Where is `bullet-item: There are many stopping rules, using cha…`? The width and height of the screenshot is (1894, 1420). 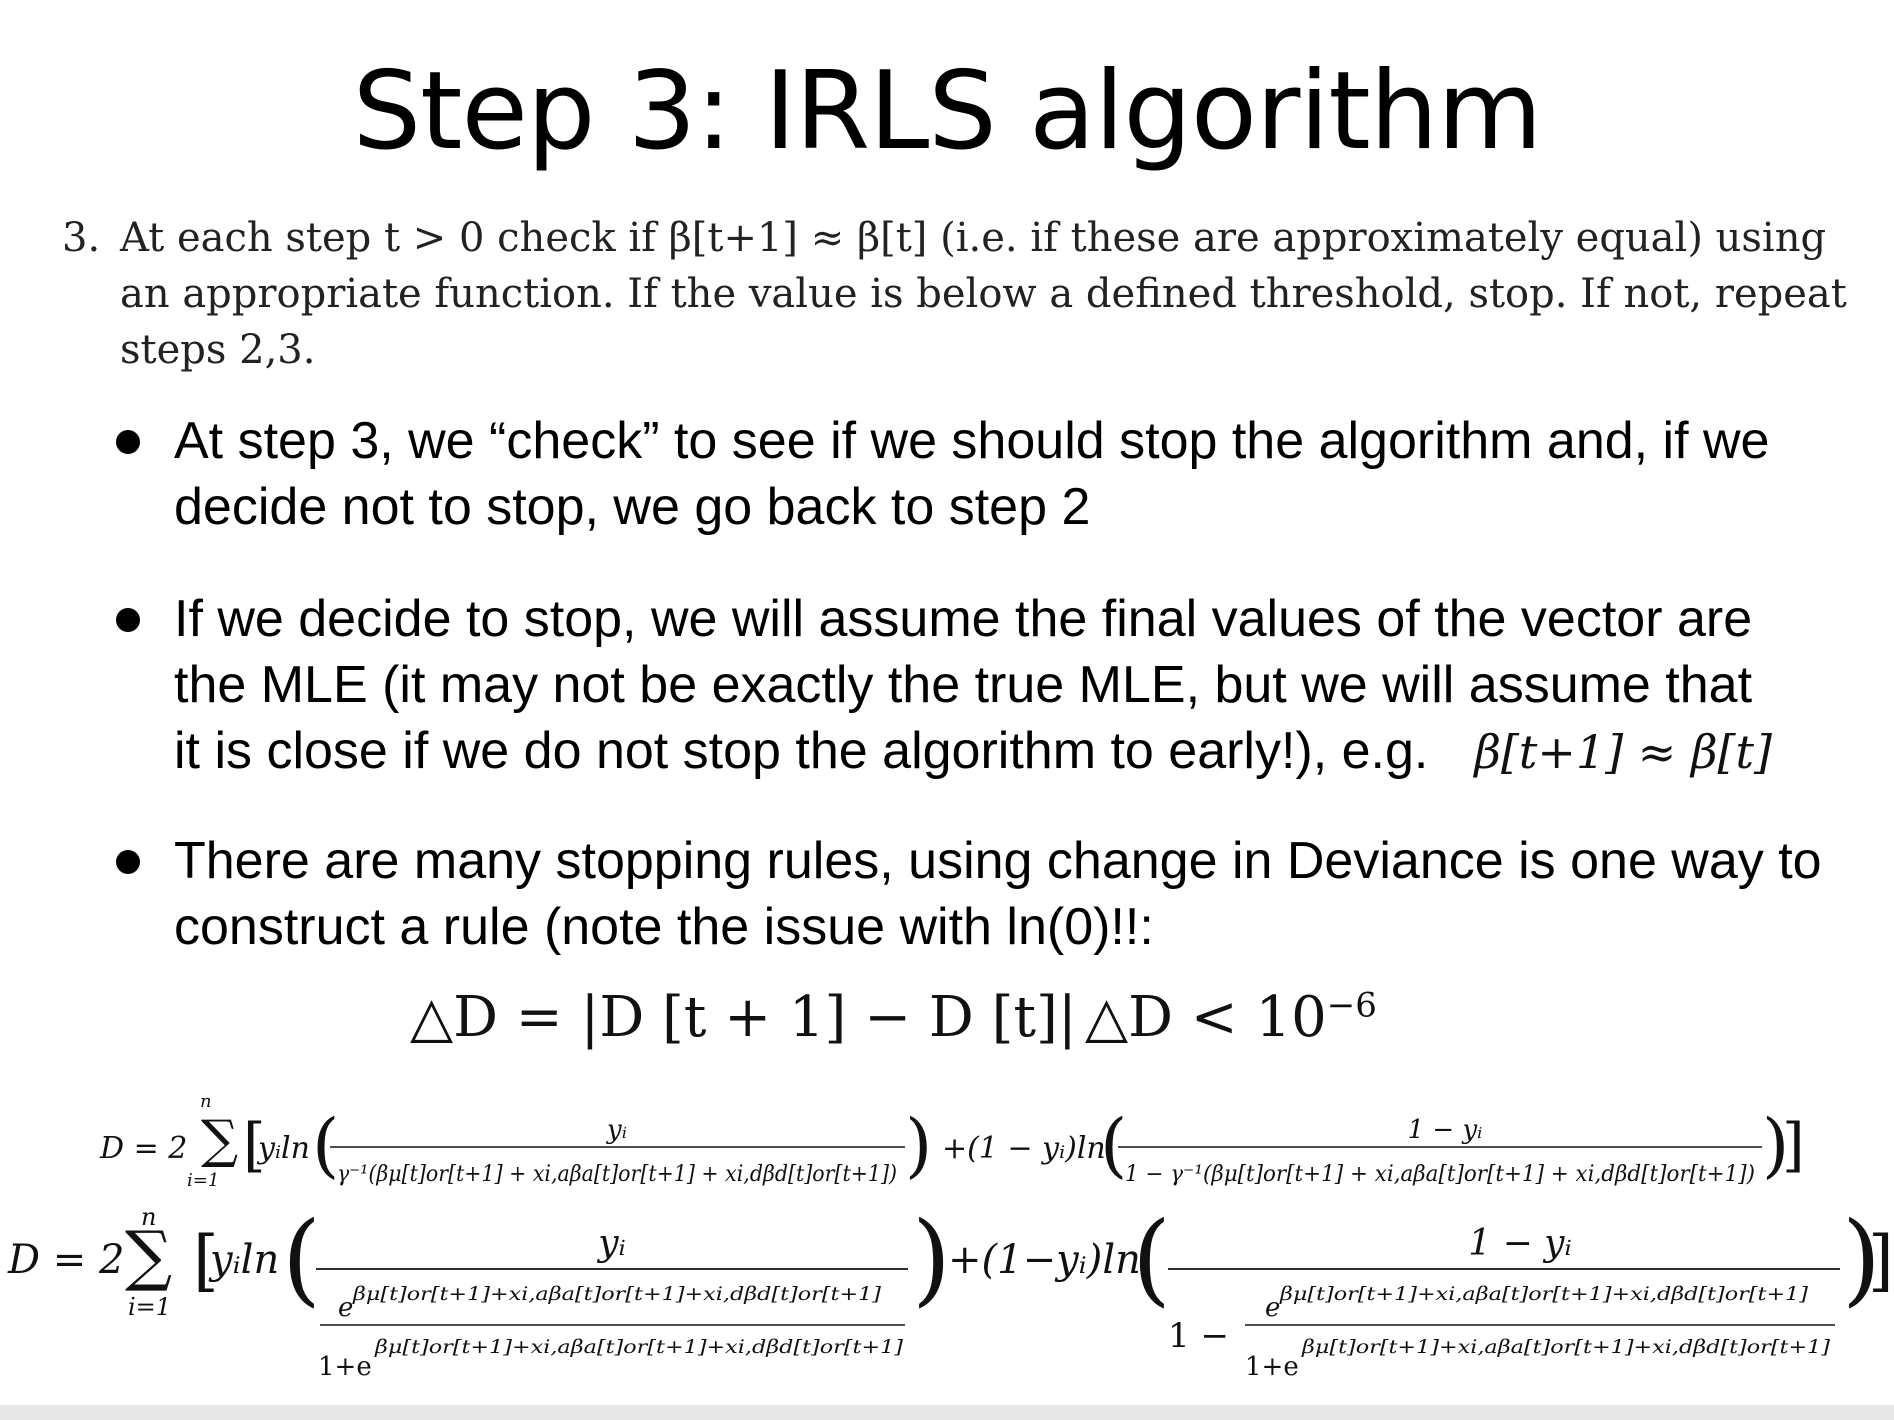
bullet-item: There are many stopping rules, using cha… is located at coordinates (966, 894).